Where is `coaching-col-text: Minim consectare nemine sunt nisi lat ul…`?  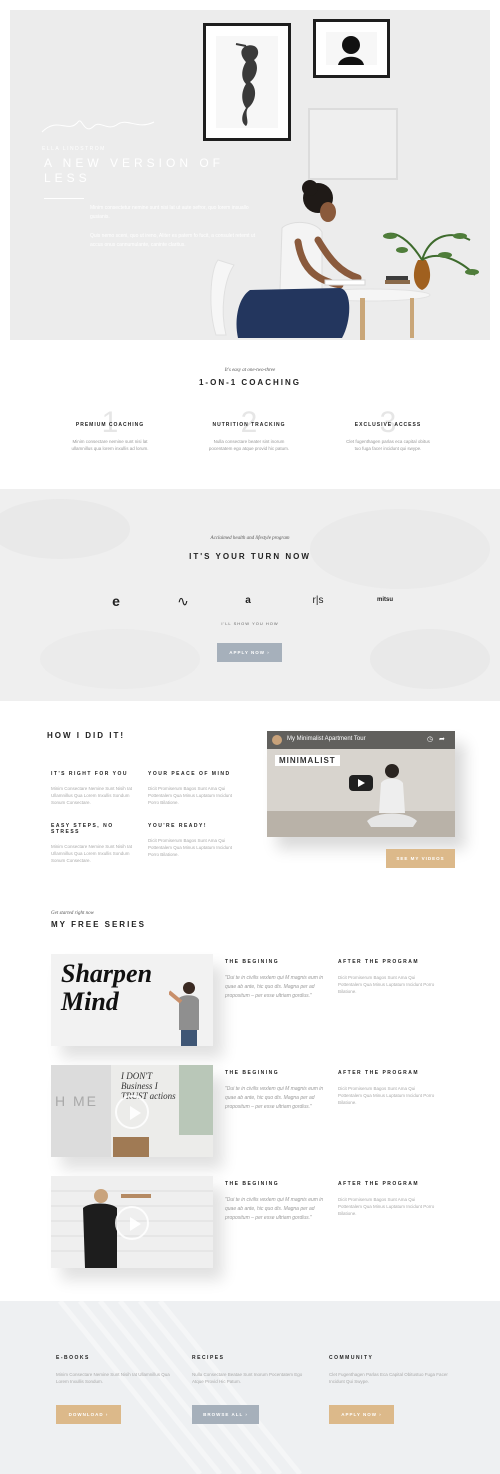 coaching-col-text: Minim consectare nemine sunt nisi lat ul… is located at coordinates (110, 445).